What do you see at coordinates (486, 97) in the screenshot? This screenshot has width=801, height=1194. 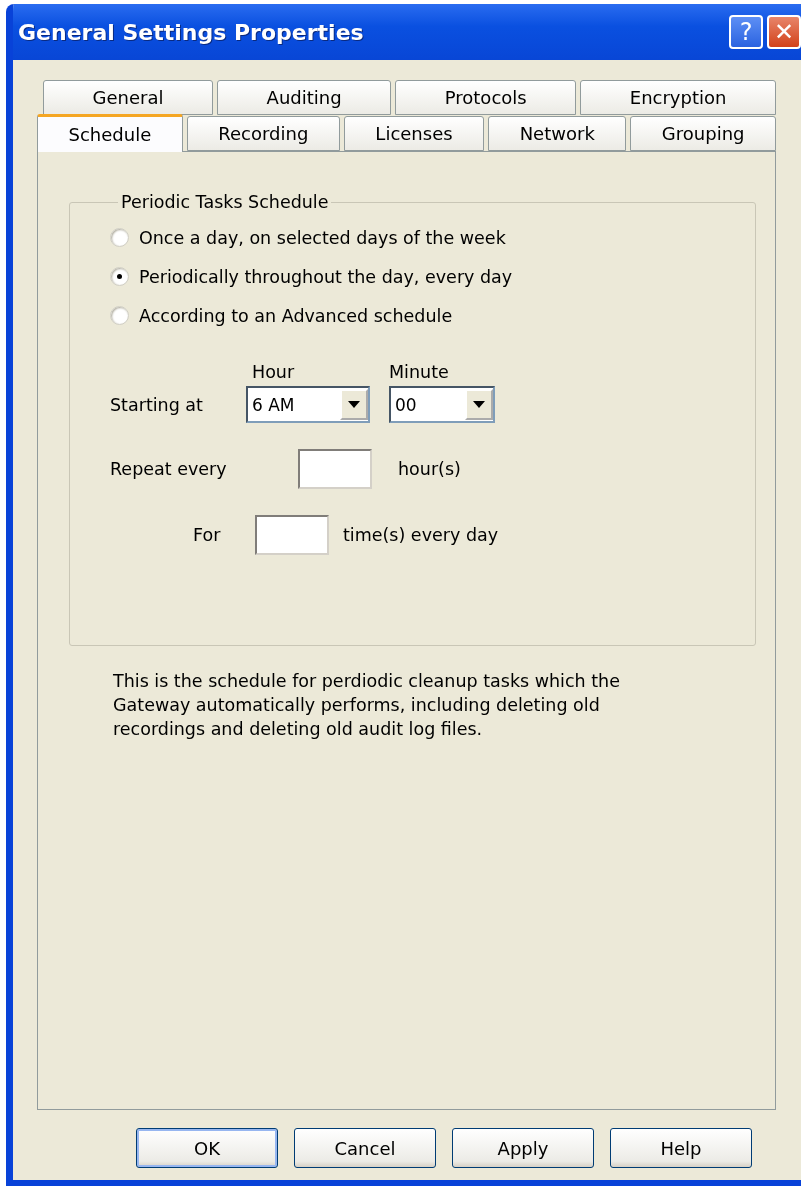 I see `tab: Protocols` at bounding box center [486, 97].